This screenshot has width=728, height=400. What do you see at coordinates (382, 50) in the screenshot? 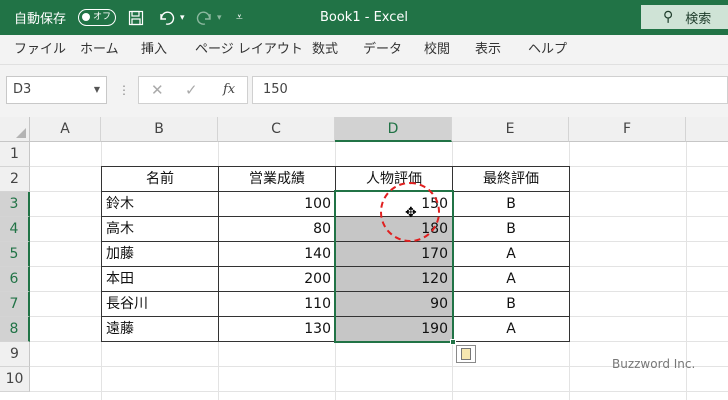
I see `tab-data: データ` at bounding box center [382, 50].